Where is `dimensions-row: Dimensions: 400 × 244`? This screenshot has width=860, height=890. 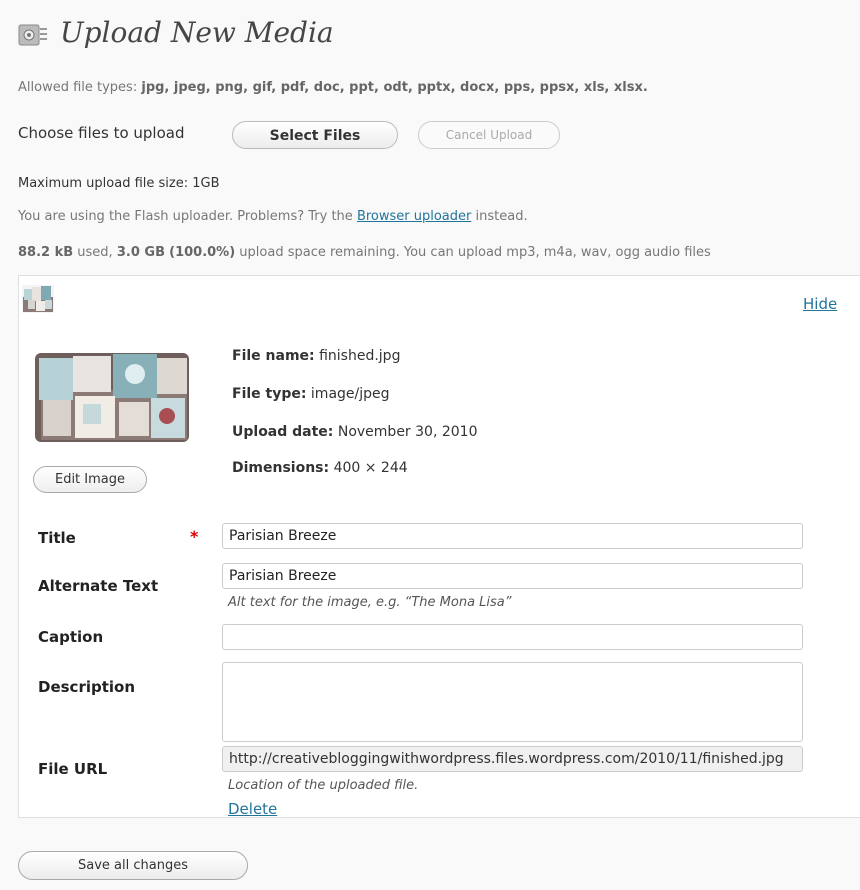 dimensions-row: Dimensions: 400 × 244 is located at coordinates (320, 468).